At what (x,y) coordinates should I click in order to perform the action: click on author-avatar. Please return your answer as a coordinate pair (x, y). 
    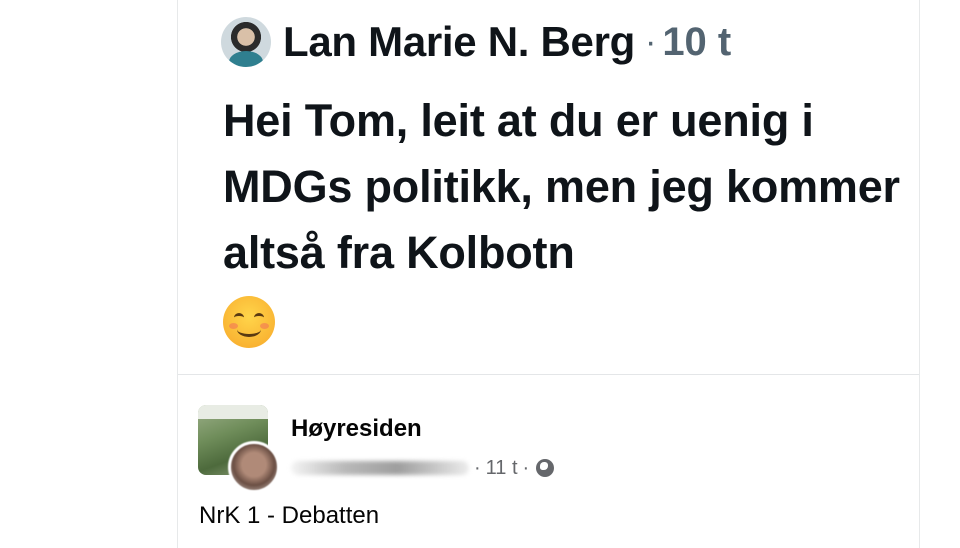
    Looking at the image, I should click on (246, 42).